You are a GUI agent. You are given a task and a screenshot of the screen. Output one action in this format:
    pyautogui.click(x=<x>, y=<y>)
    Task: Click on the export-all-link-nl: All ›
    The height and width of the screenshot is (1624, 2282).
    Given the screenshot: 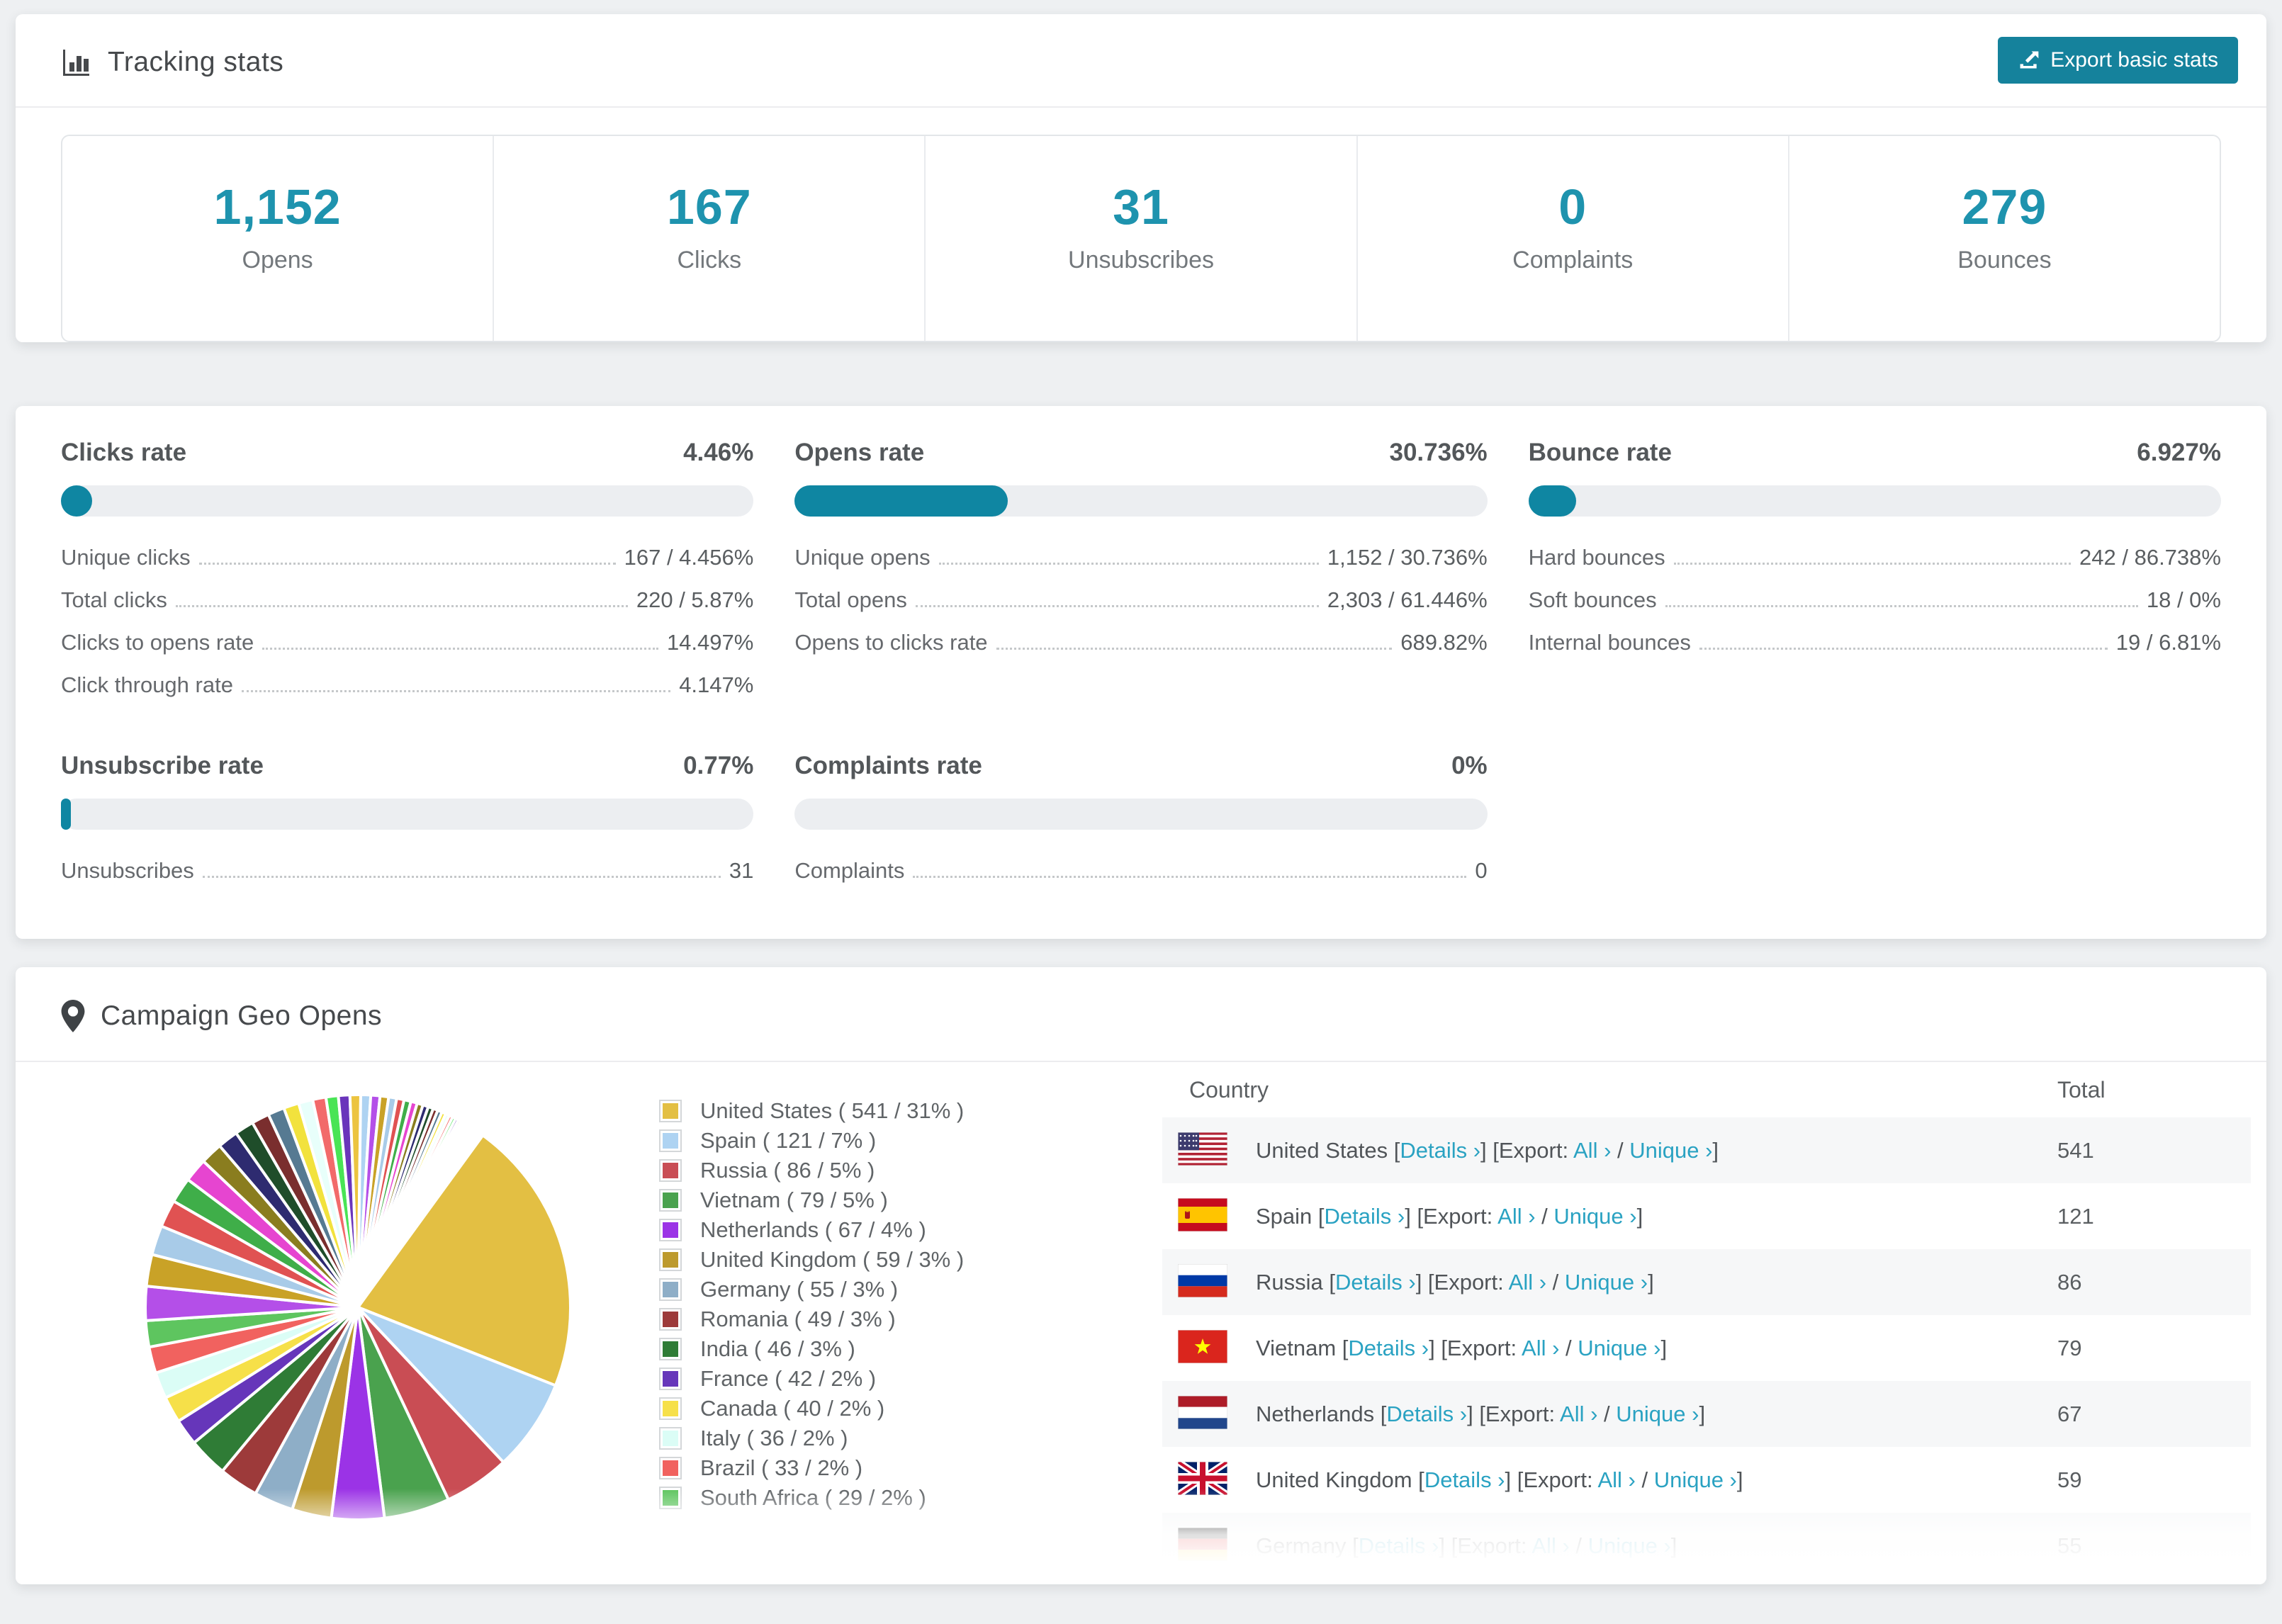 What is the action you would take?
    pyautogui.click(x=1578, y=1414)
    